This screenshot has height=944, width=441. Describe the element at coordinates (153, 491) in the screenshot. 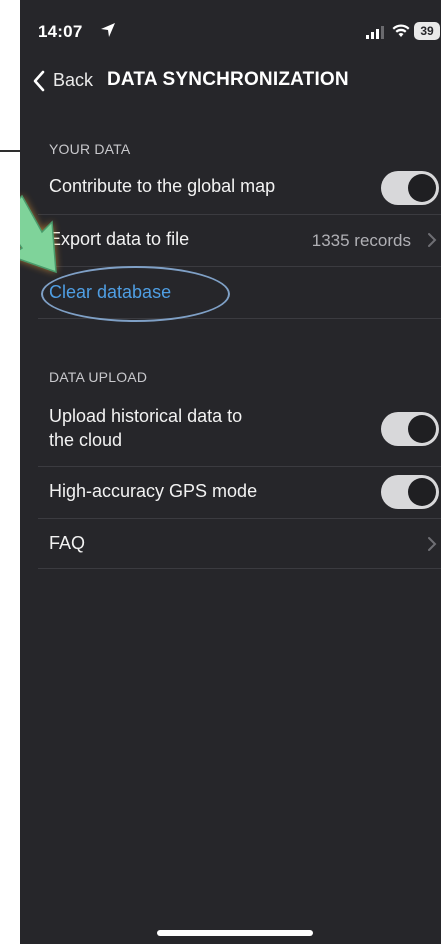

I see `row-label: High-accuracy GPS mode` at that location.